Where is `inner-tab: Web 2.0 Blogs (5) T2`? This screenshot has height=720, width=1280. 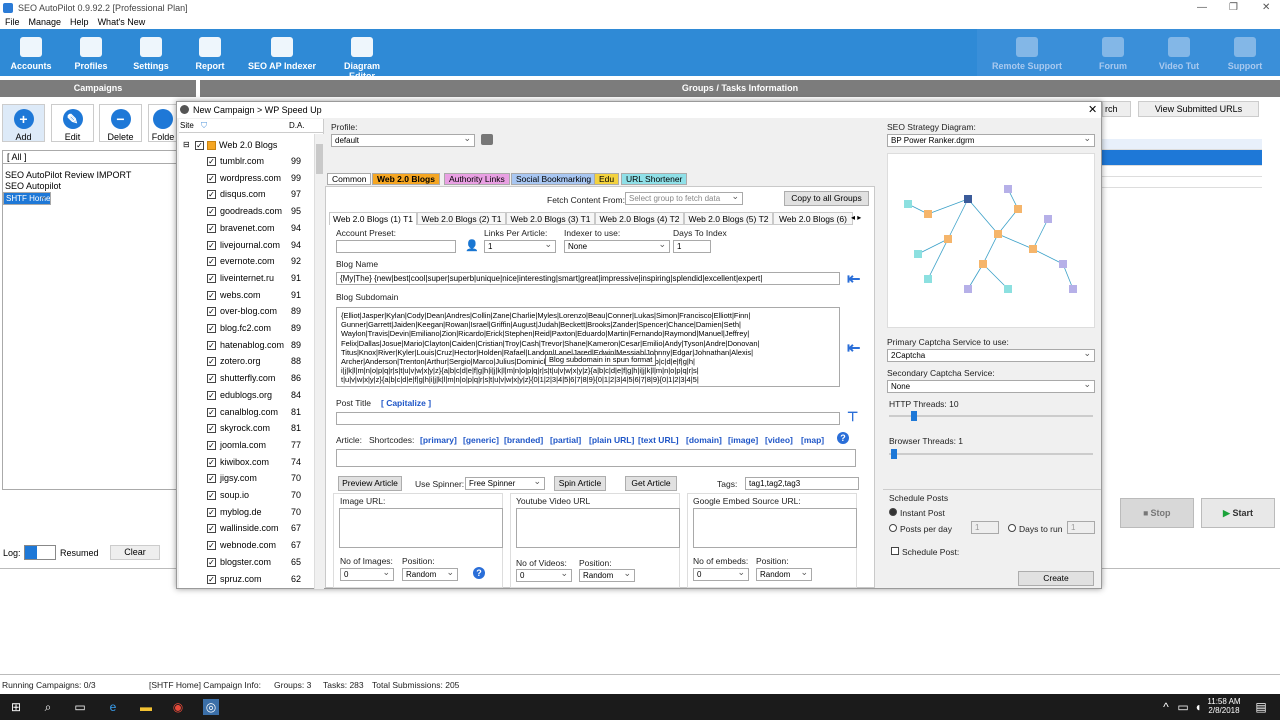 inner-tab: Web 2.0 Blogs (5) T2 is located at coordinates (728, 218).